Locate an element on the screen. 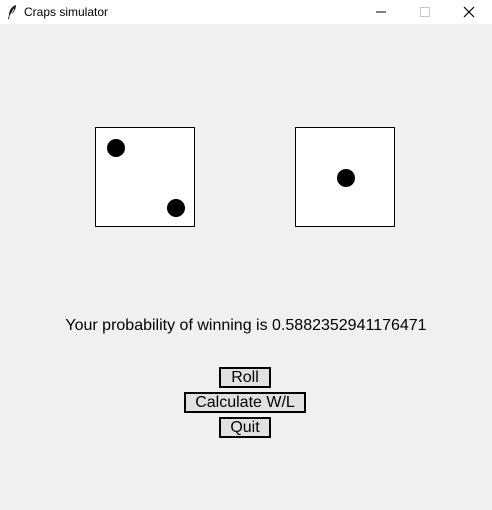 The height and width of the screenshot is (510, 492). minimize-button is located at coordinates (381, 12).